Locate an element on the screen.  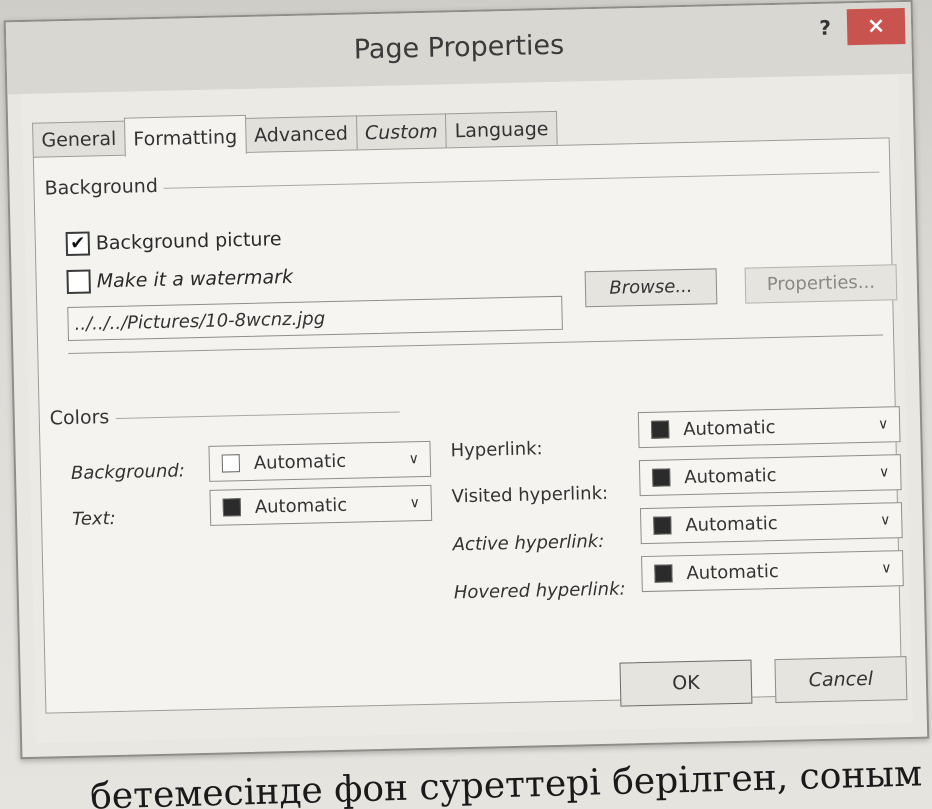
hyperlink-color-select: Automatic ∨ is located at coordinates (769, 427).